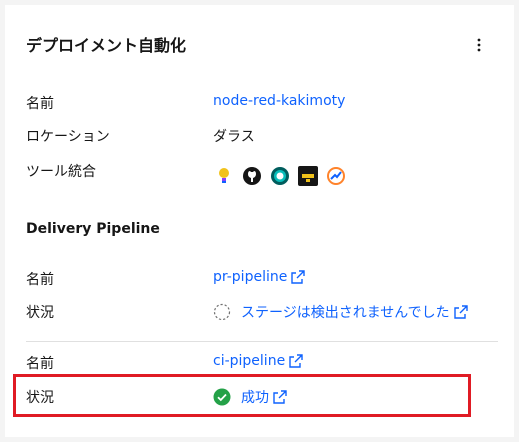  I want to click on location-label: ロケーション, so click(68, 137).